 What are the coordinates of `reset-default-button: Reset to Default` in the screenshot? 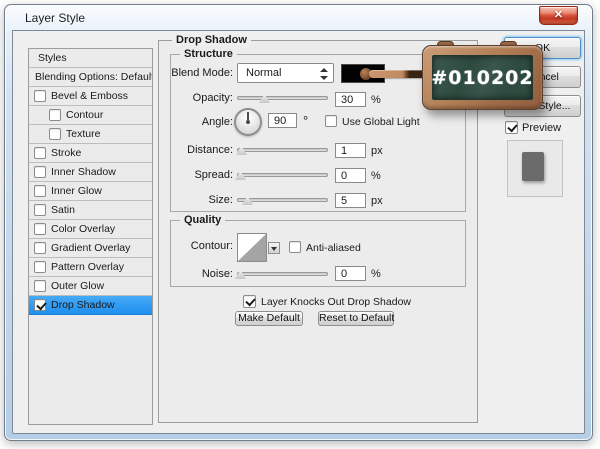 It's located at (356, 318).